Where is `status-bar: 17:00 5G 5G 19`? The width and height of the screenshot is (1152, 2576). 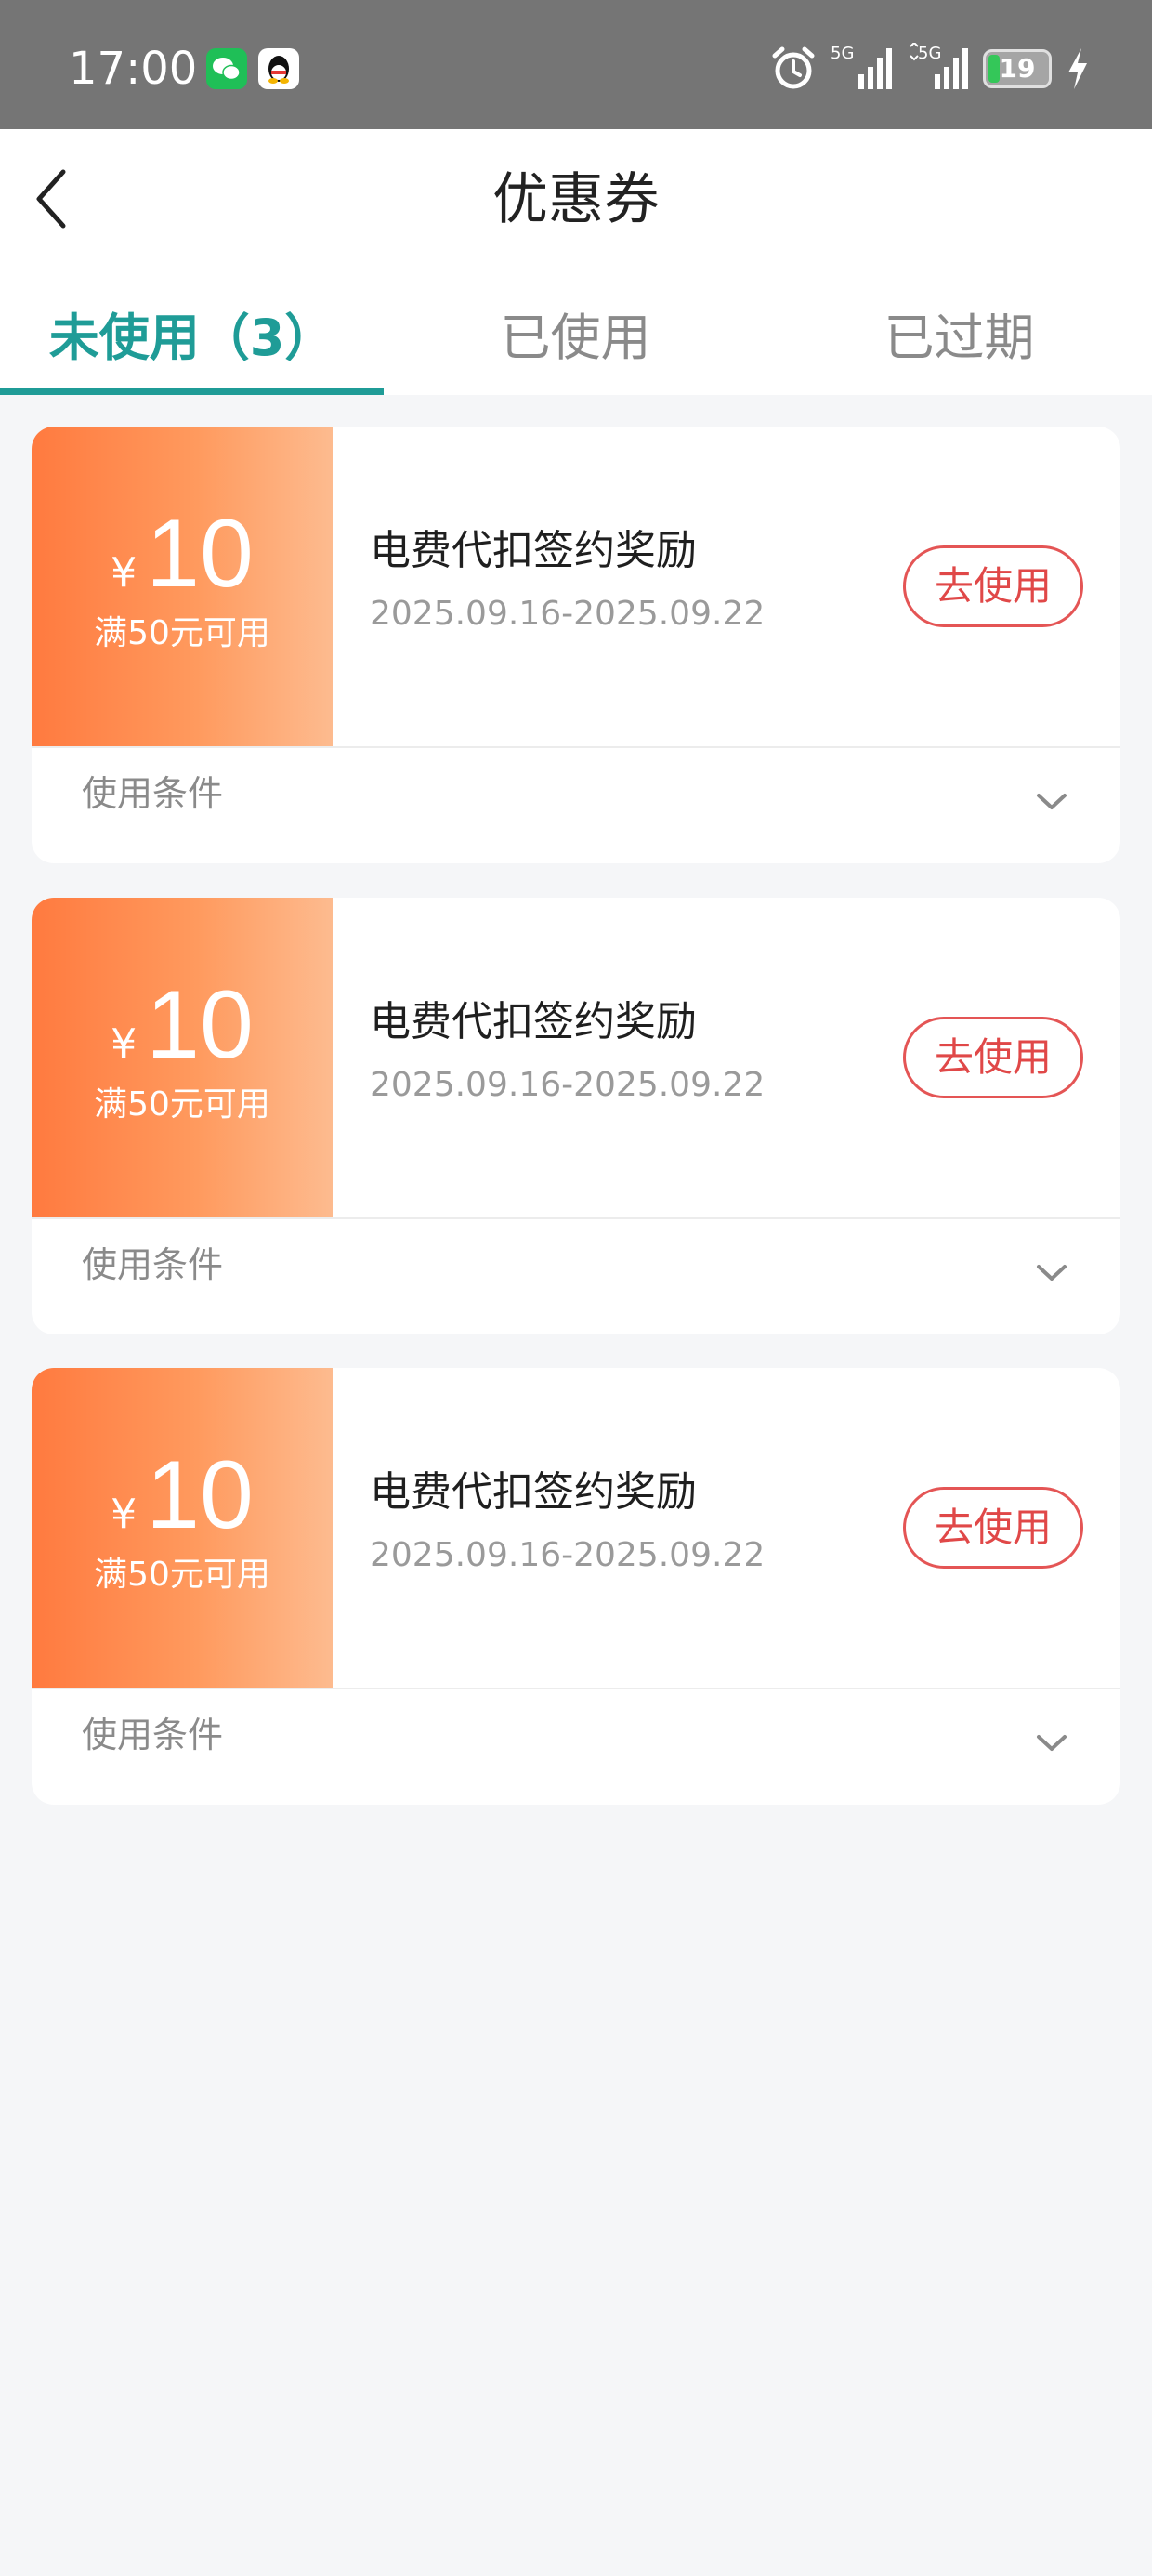 status-bar: 17:00 5G 5G 19 is located at coordinates (576, 64).